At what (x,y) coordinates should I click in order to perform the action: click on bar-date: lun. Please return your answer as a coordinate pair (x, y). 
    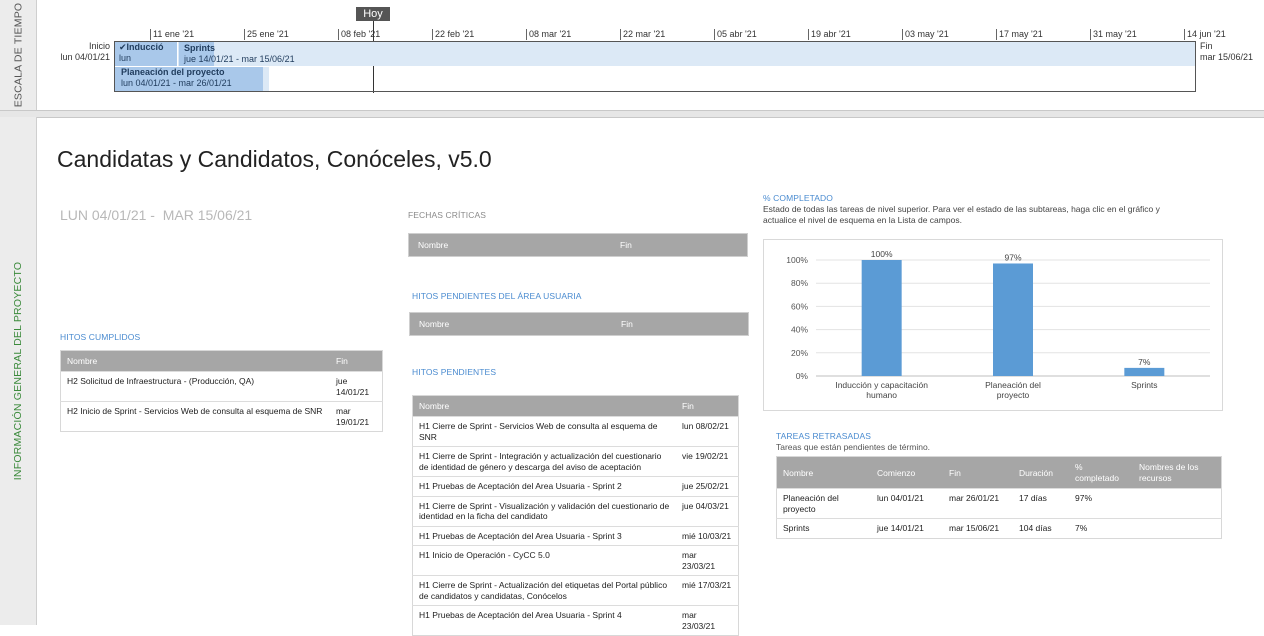
    Looking at the image, I should click on (125, 58).